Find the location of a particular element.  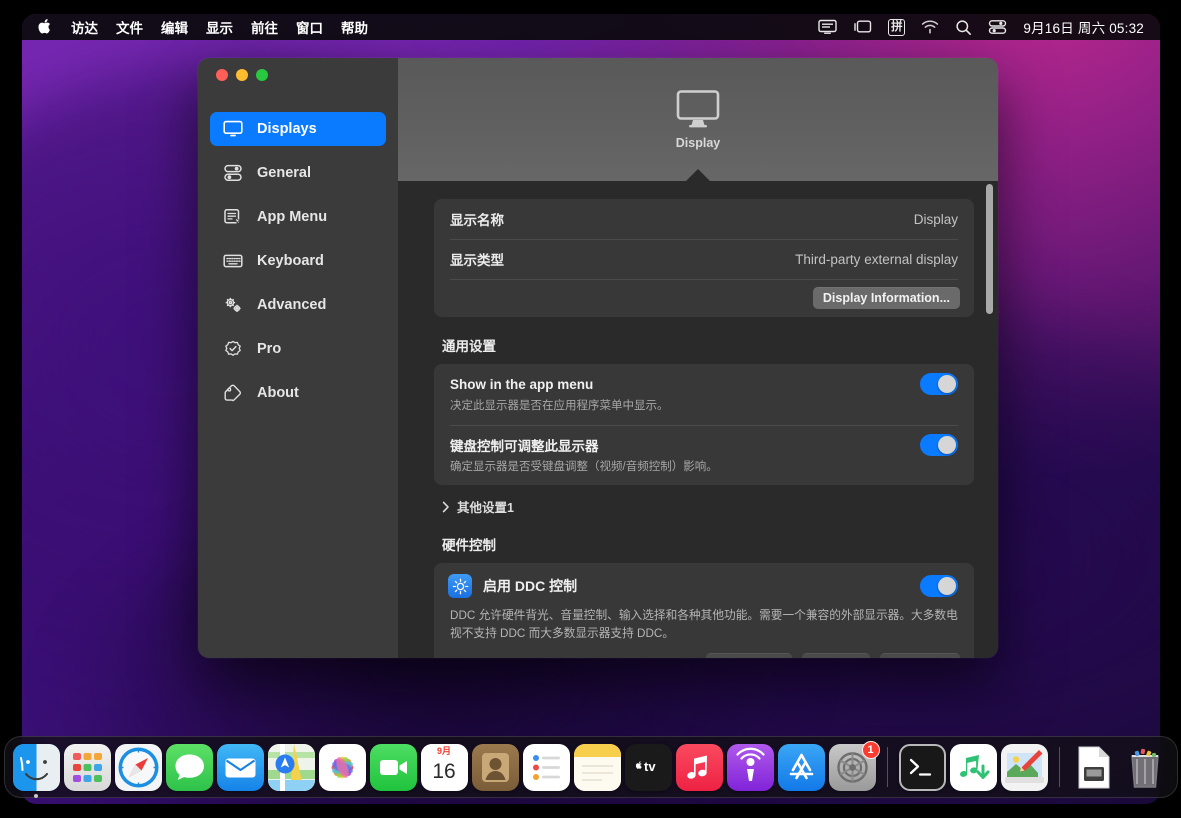

input-source-pinyin-icon: 拼 is located at coordinates (897, 27).